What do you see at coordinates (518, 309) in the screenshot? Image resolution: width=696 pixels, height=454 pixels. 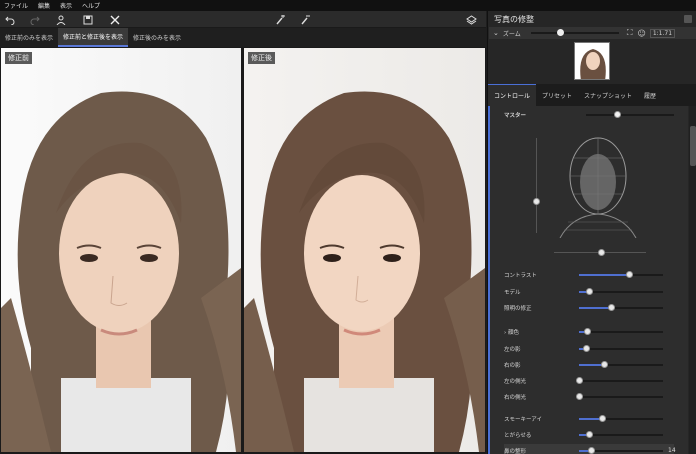 I see `slider-label: 照明の修正` at bounding box center [518, 309].